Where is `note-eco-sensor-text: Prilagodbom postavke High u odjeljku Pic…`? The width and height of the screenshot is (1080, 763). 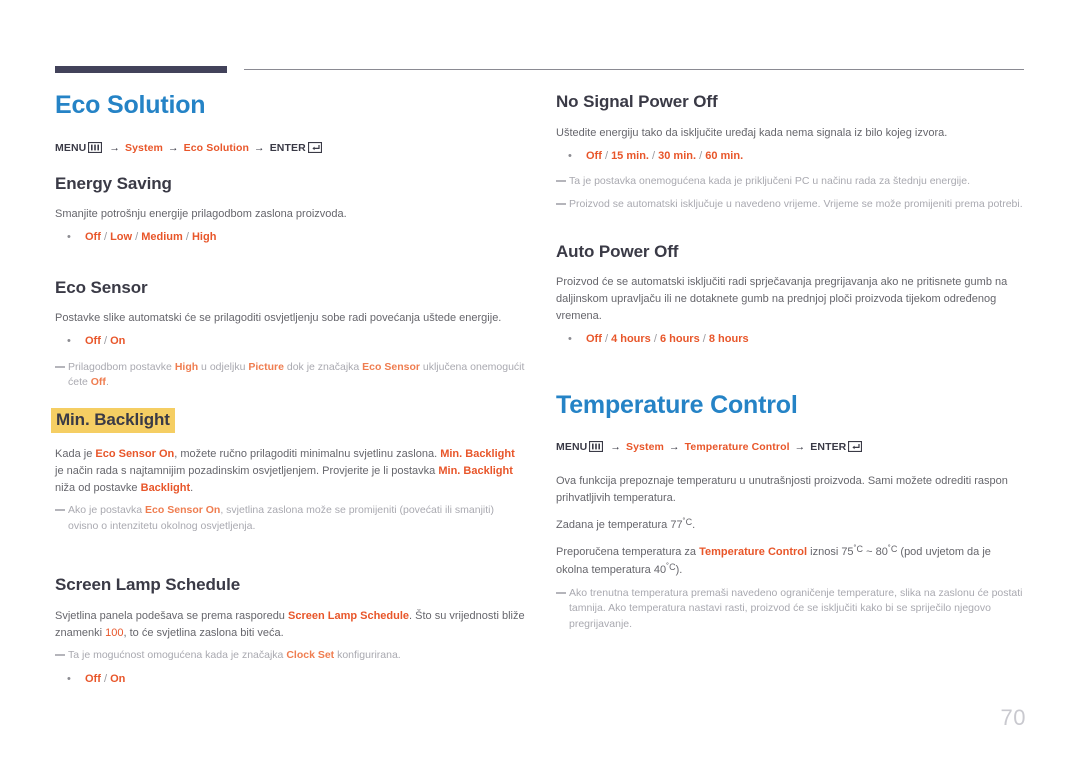 note-eco-sensor-text: Prilagodbom postavke High u odjeljku Pic… is located at coordinates (296, 376).